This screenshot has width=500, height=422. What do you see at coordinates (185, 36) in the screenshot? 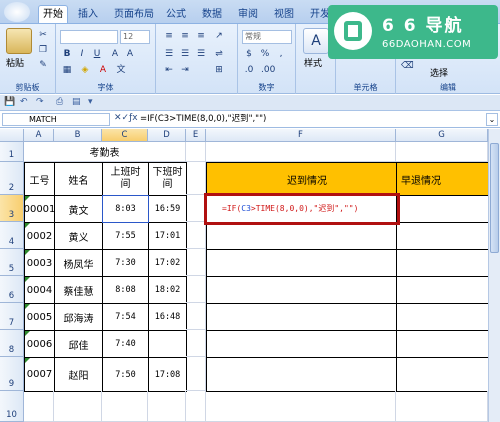
I see `align-middle-icon: ≡` at bounding box center [185, 36].